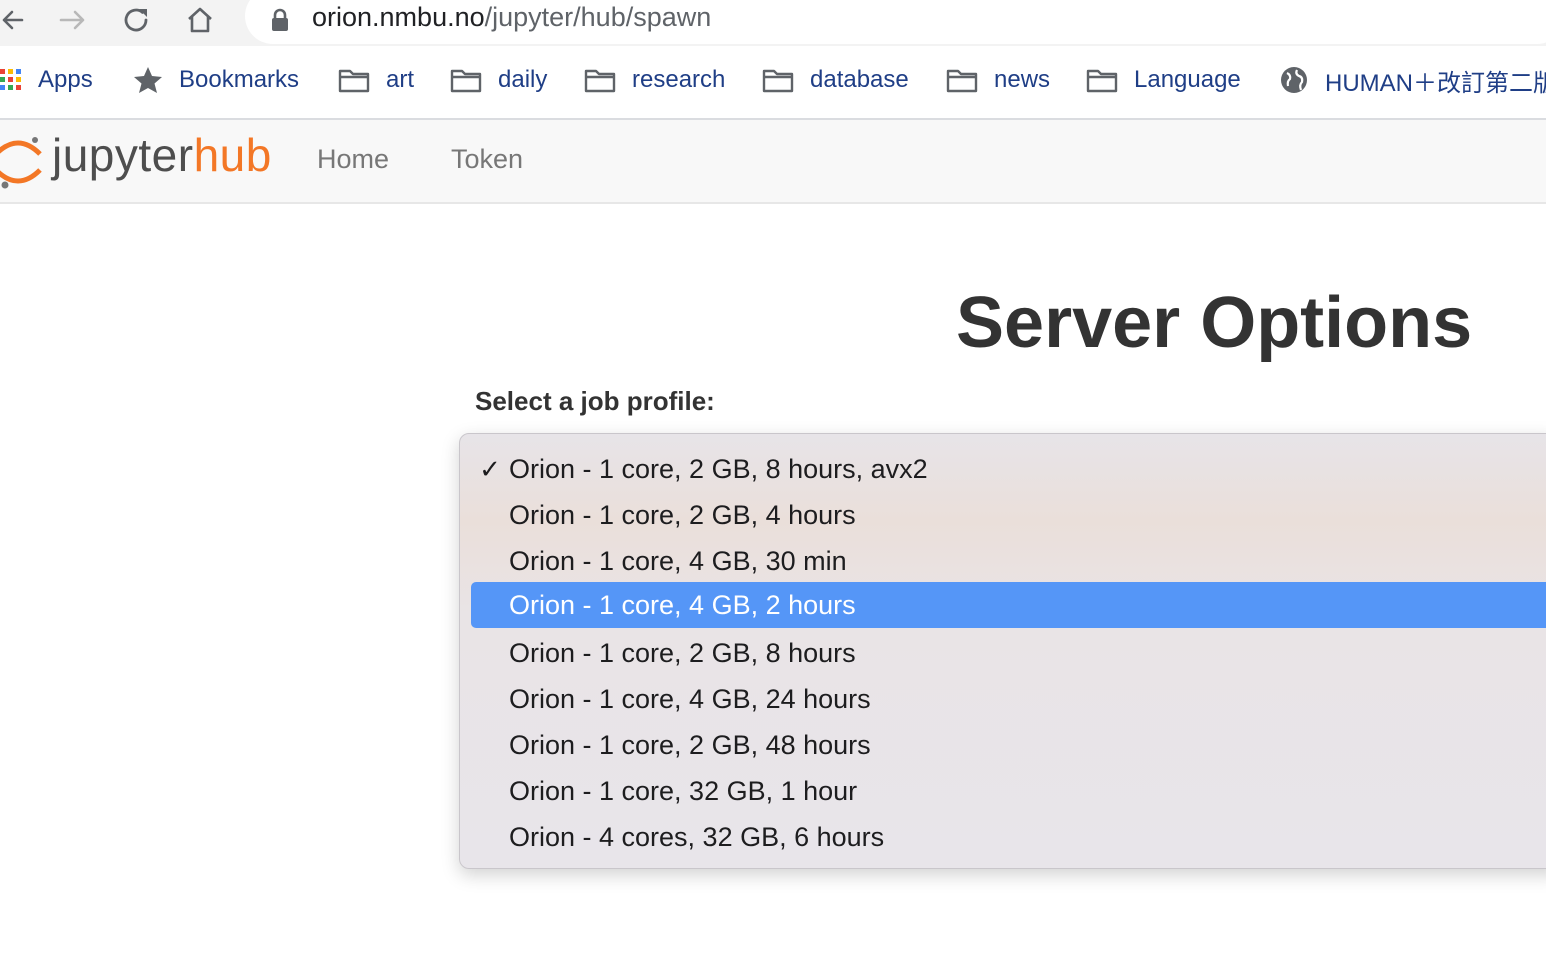  What do you see at coordinates (523, 79) in the screenshot?
I see `bookmark-label: daily` at bounding box center [523, 79].